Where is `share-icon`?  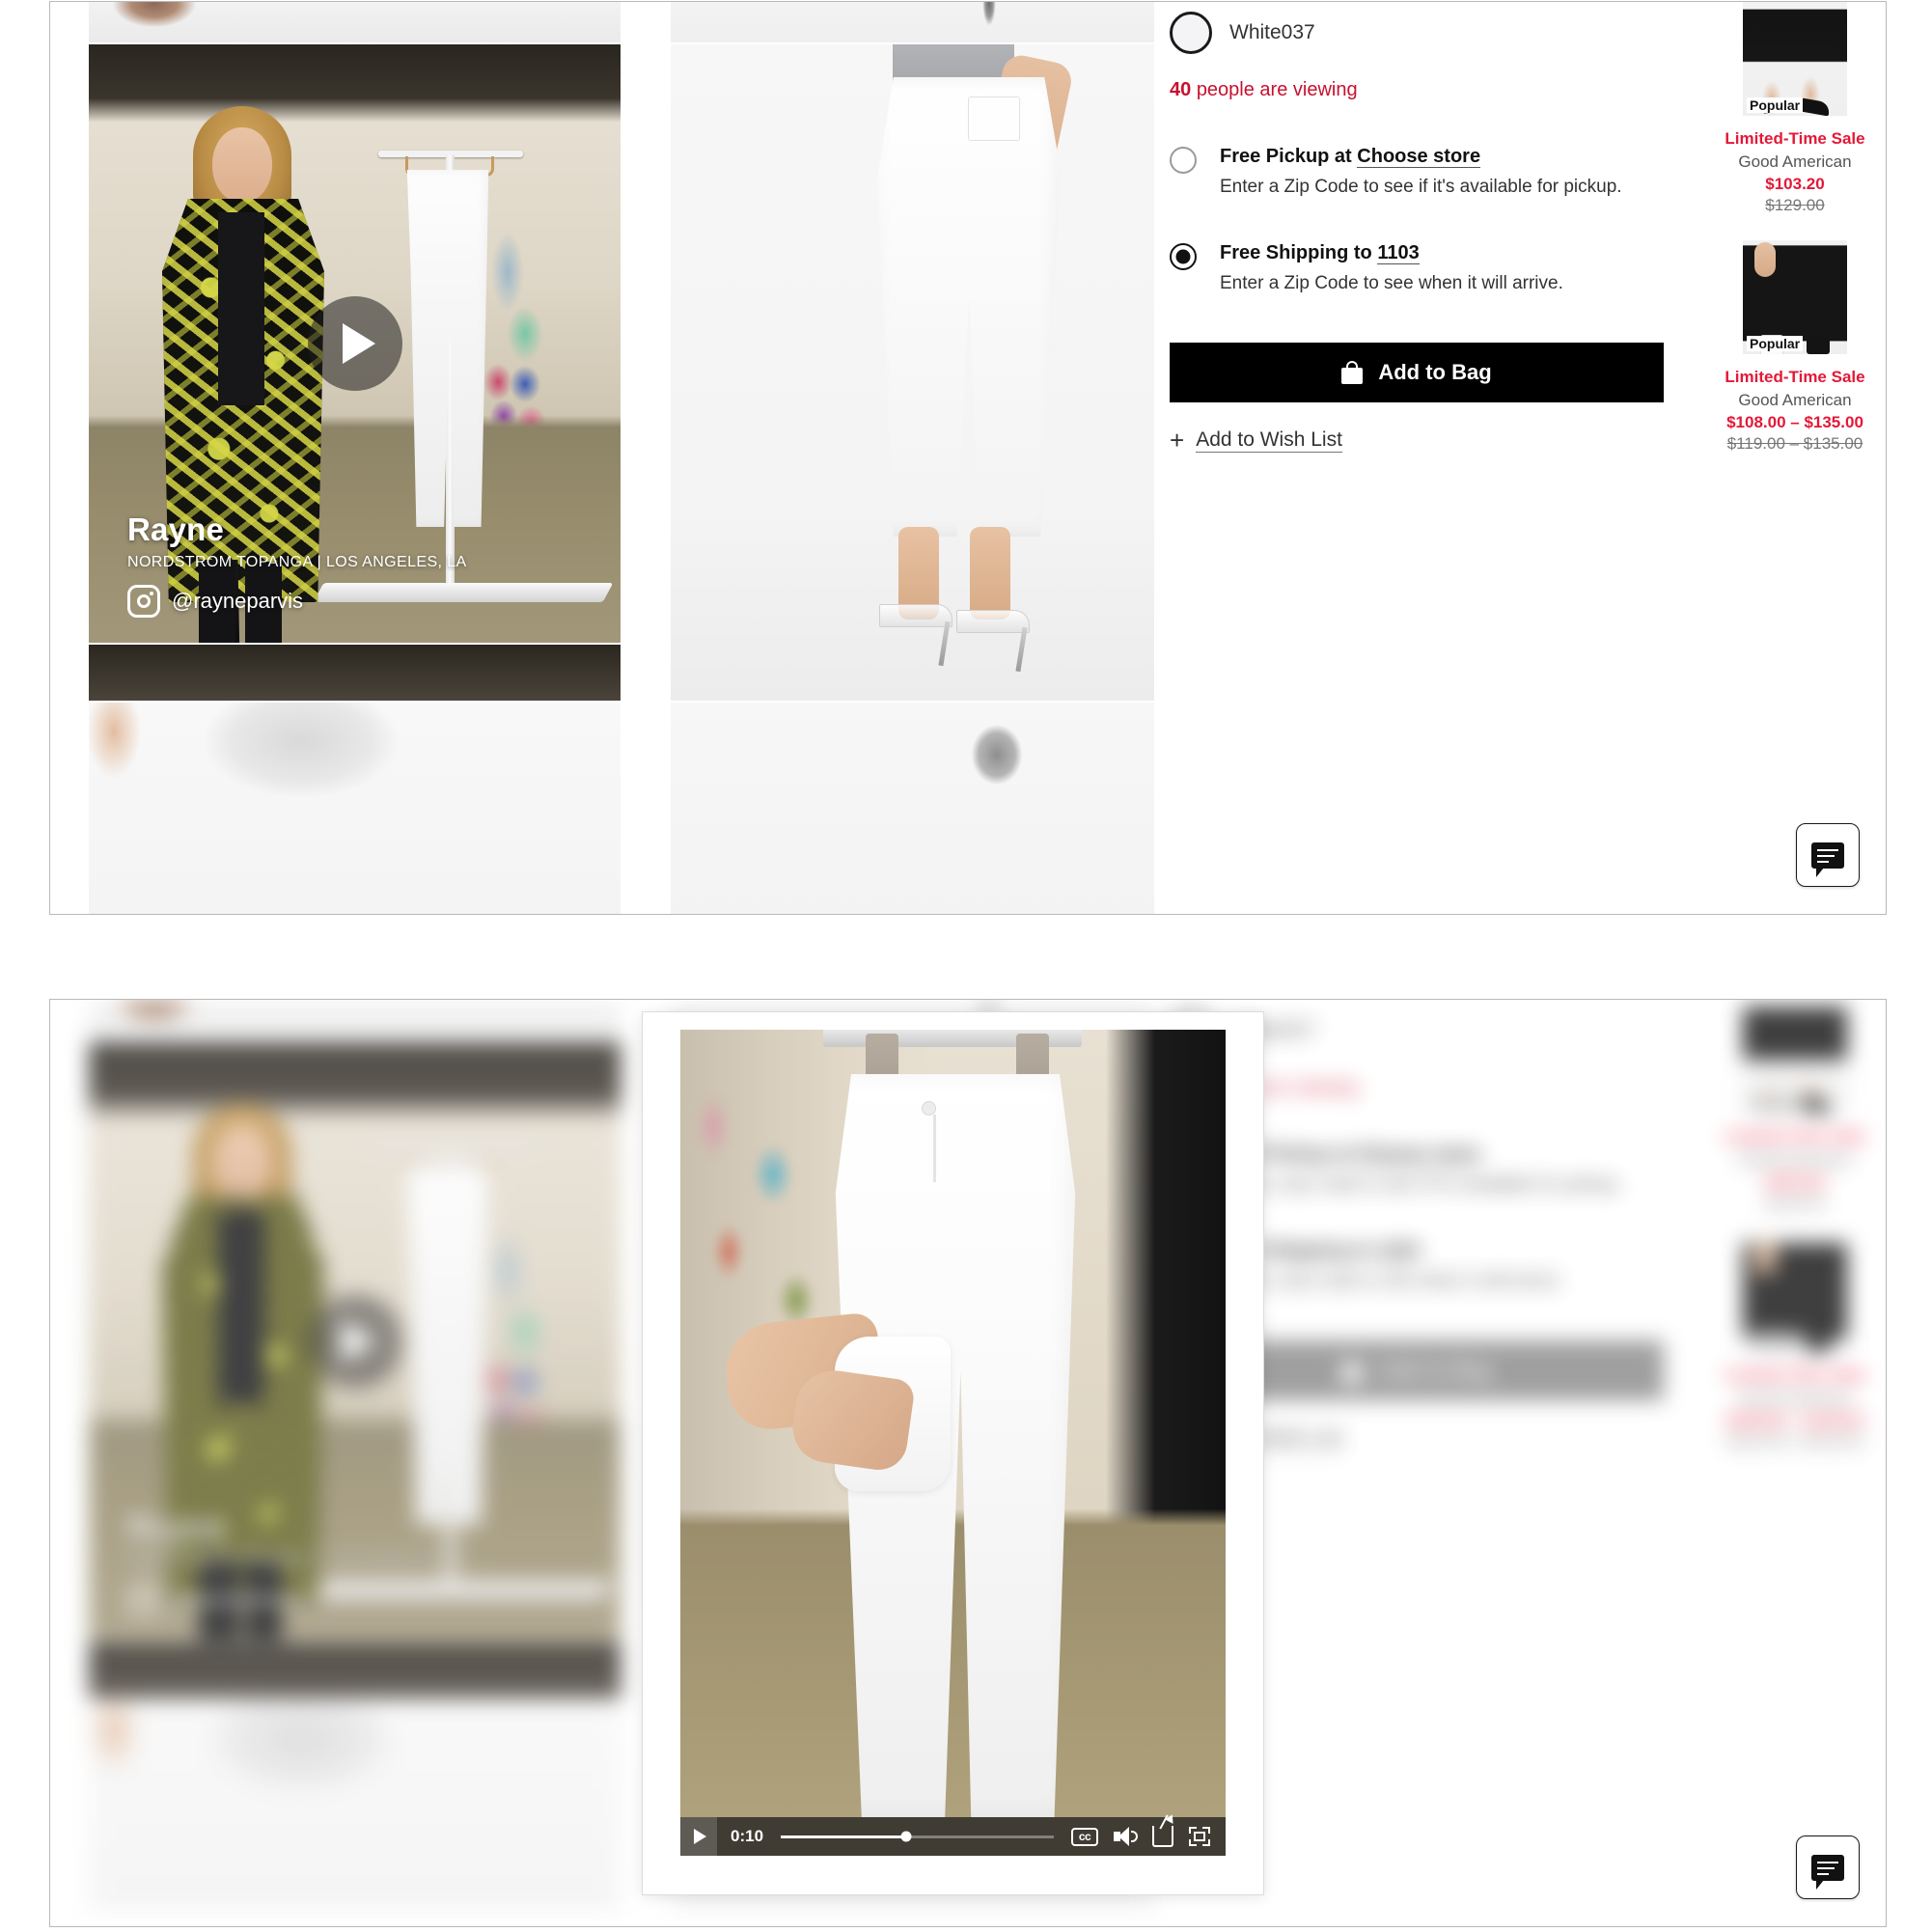 share-icon is located at coordinates (1162, 1836).